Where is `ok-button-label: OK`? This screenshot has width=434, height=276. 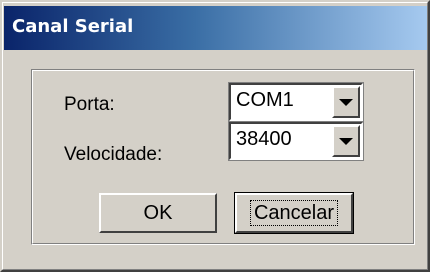
ok-button-label: OK is located at coordinates (158, 212).